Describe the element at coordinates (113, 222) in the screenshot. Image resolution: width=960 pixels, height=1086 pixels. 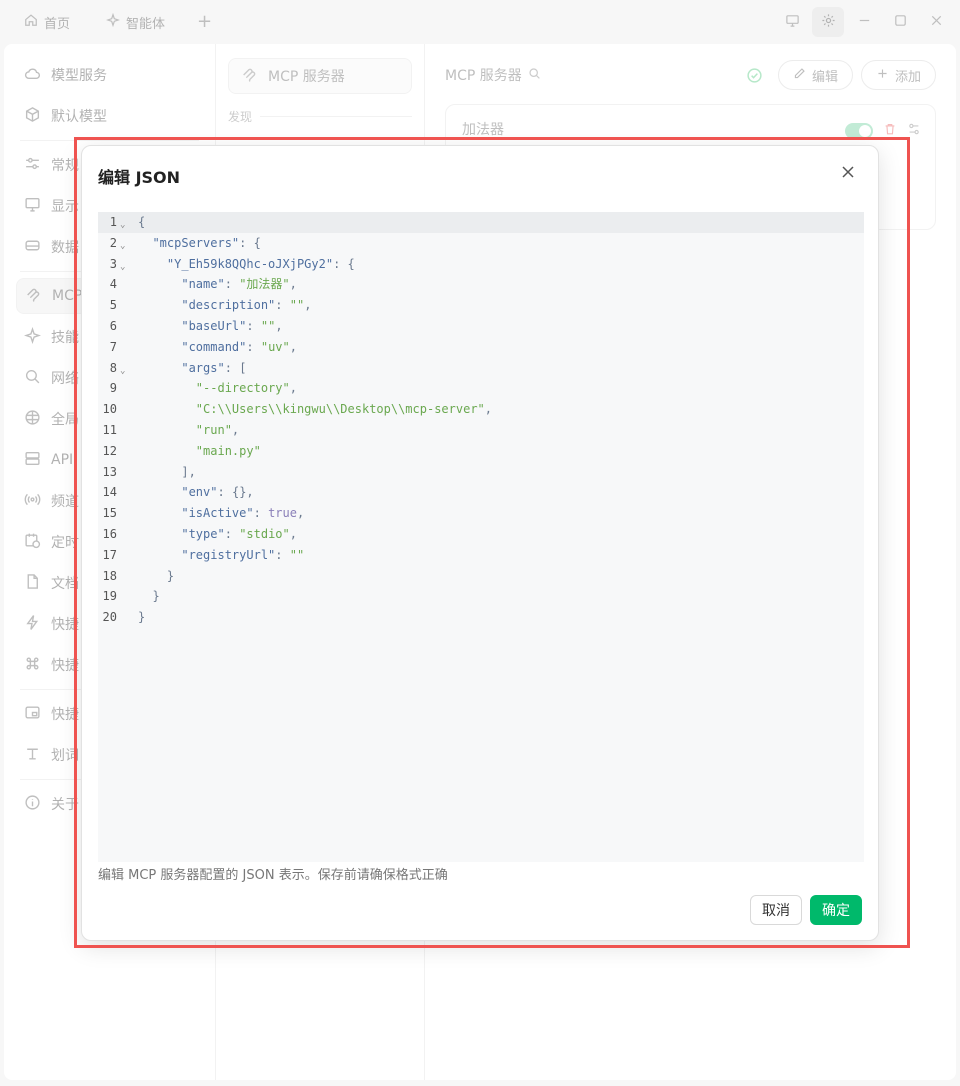
I see `line-number: 1` at that location.